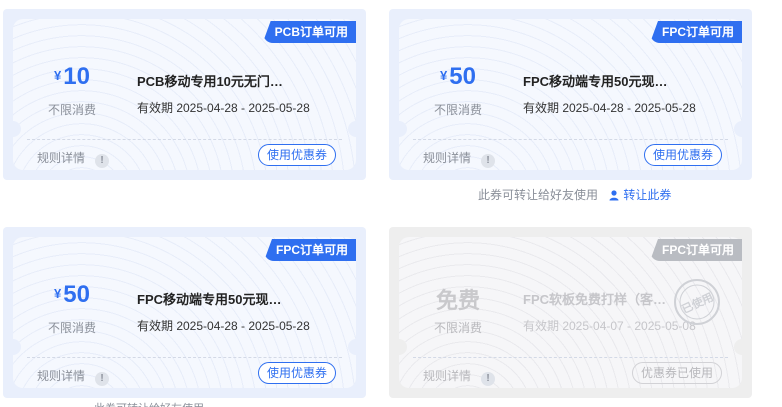 Image resolution: width=782 pixels, height=407 pixels. I want to click on transfer-link-label: 转让此券, so click(647, 195).